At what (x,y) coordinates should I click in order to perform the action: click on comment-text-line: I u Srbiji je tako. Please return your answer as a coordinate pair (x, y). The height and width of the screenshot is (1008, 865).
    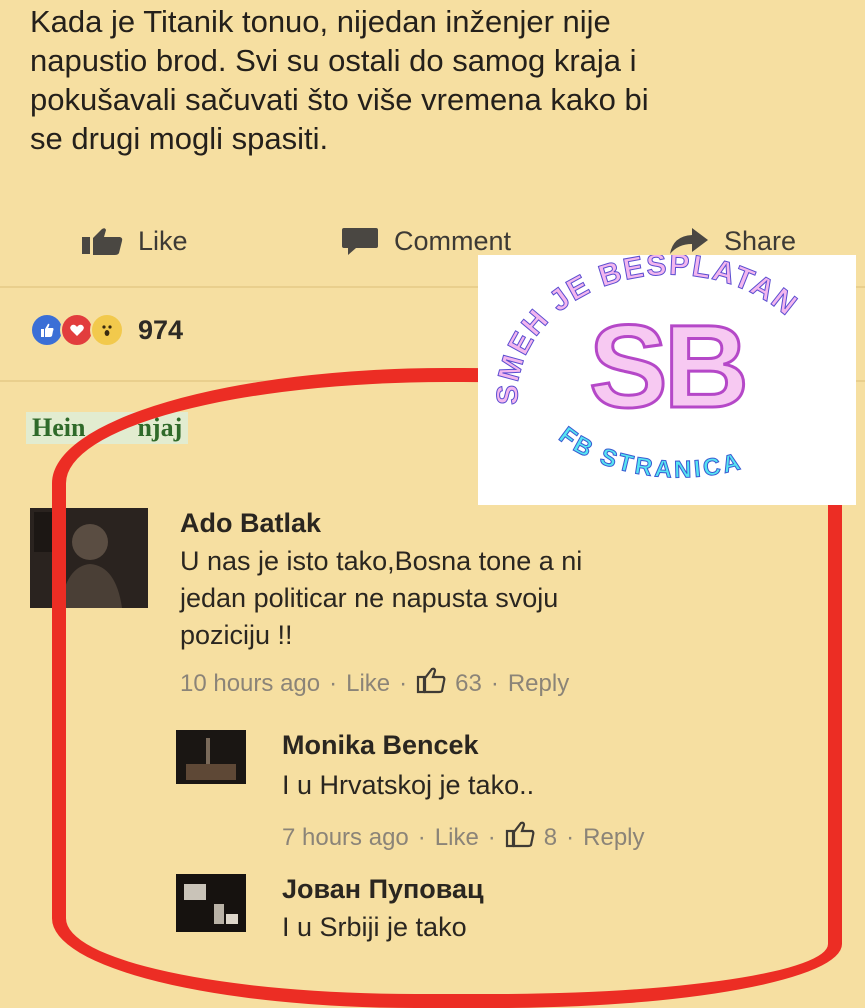
    Looking at the image, I should click on (374, 927).